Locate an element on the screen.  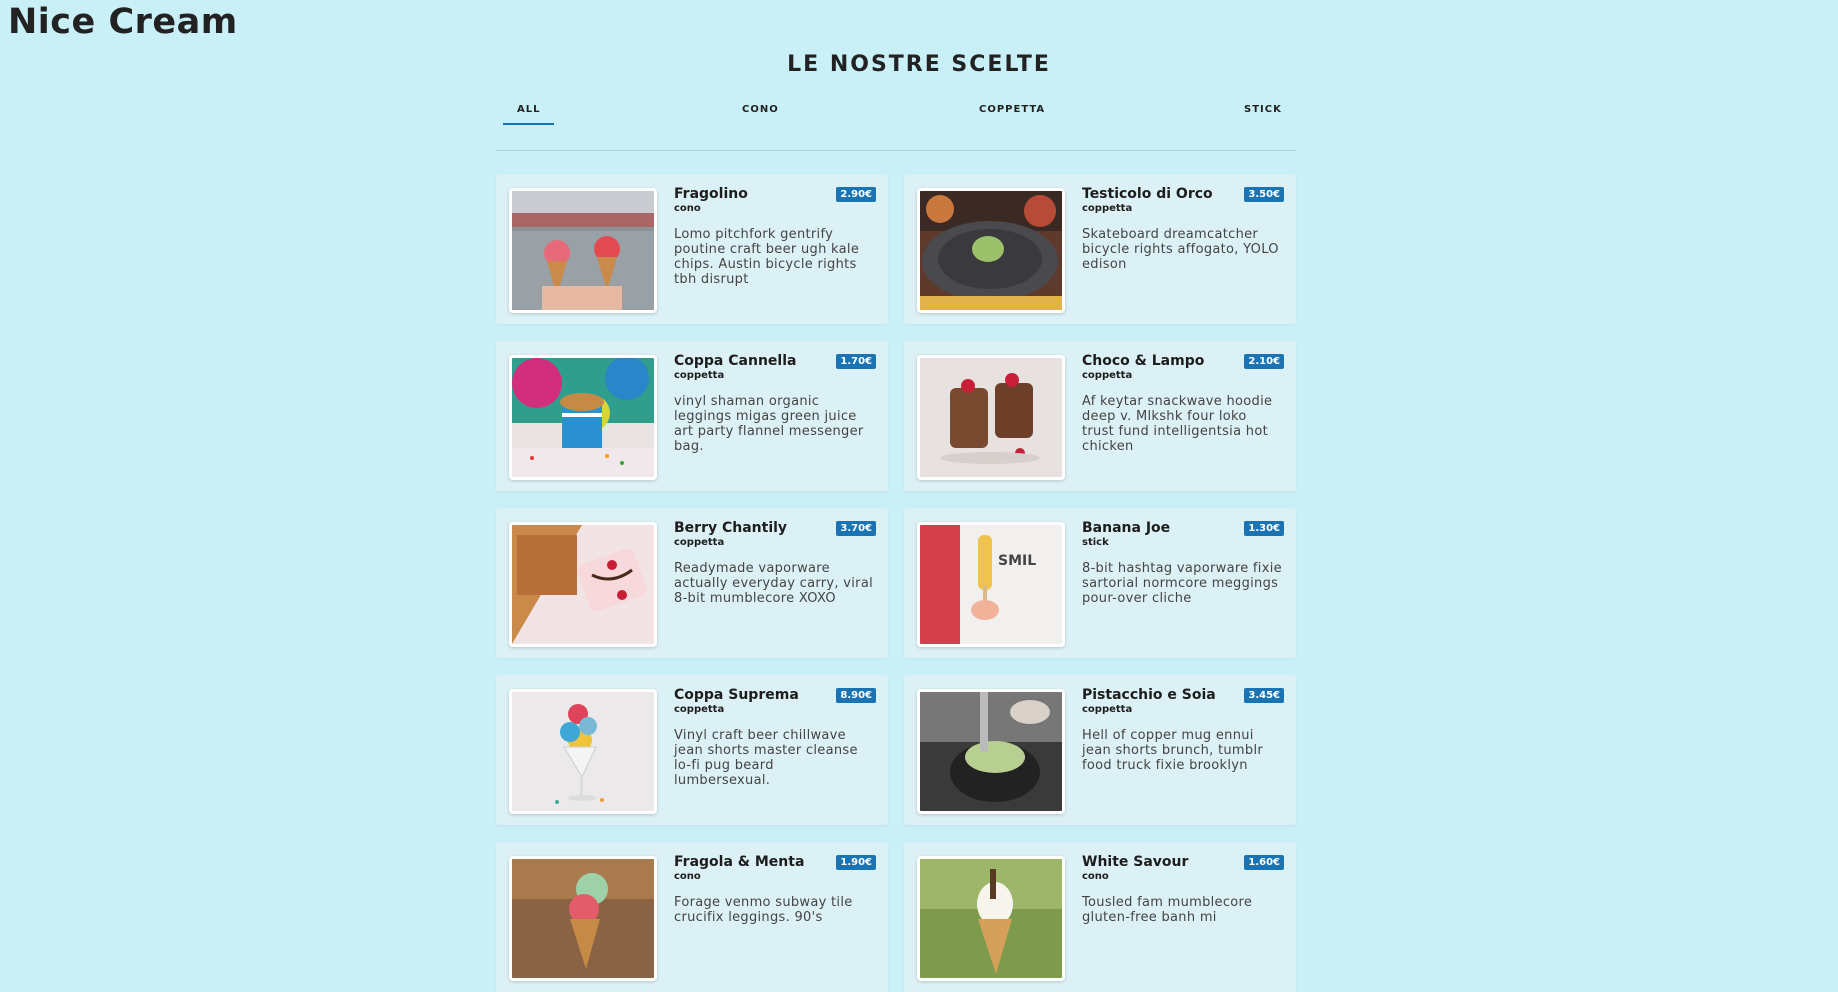
tab-coppetta: COPPETTA is located at coordinates (1012, 109).